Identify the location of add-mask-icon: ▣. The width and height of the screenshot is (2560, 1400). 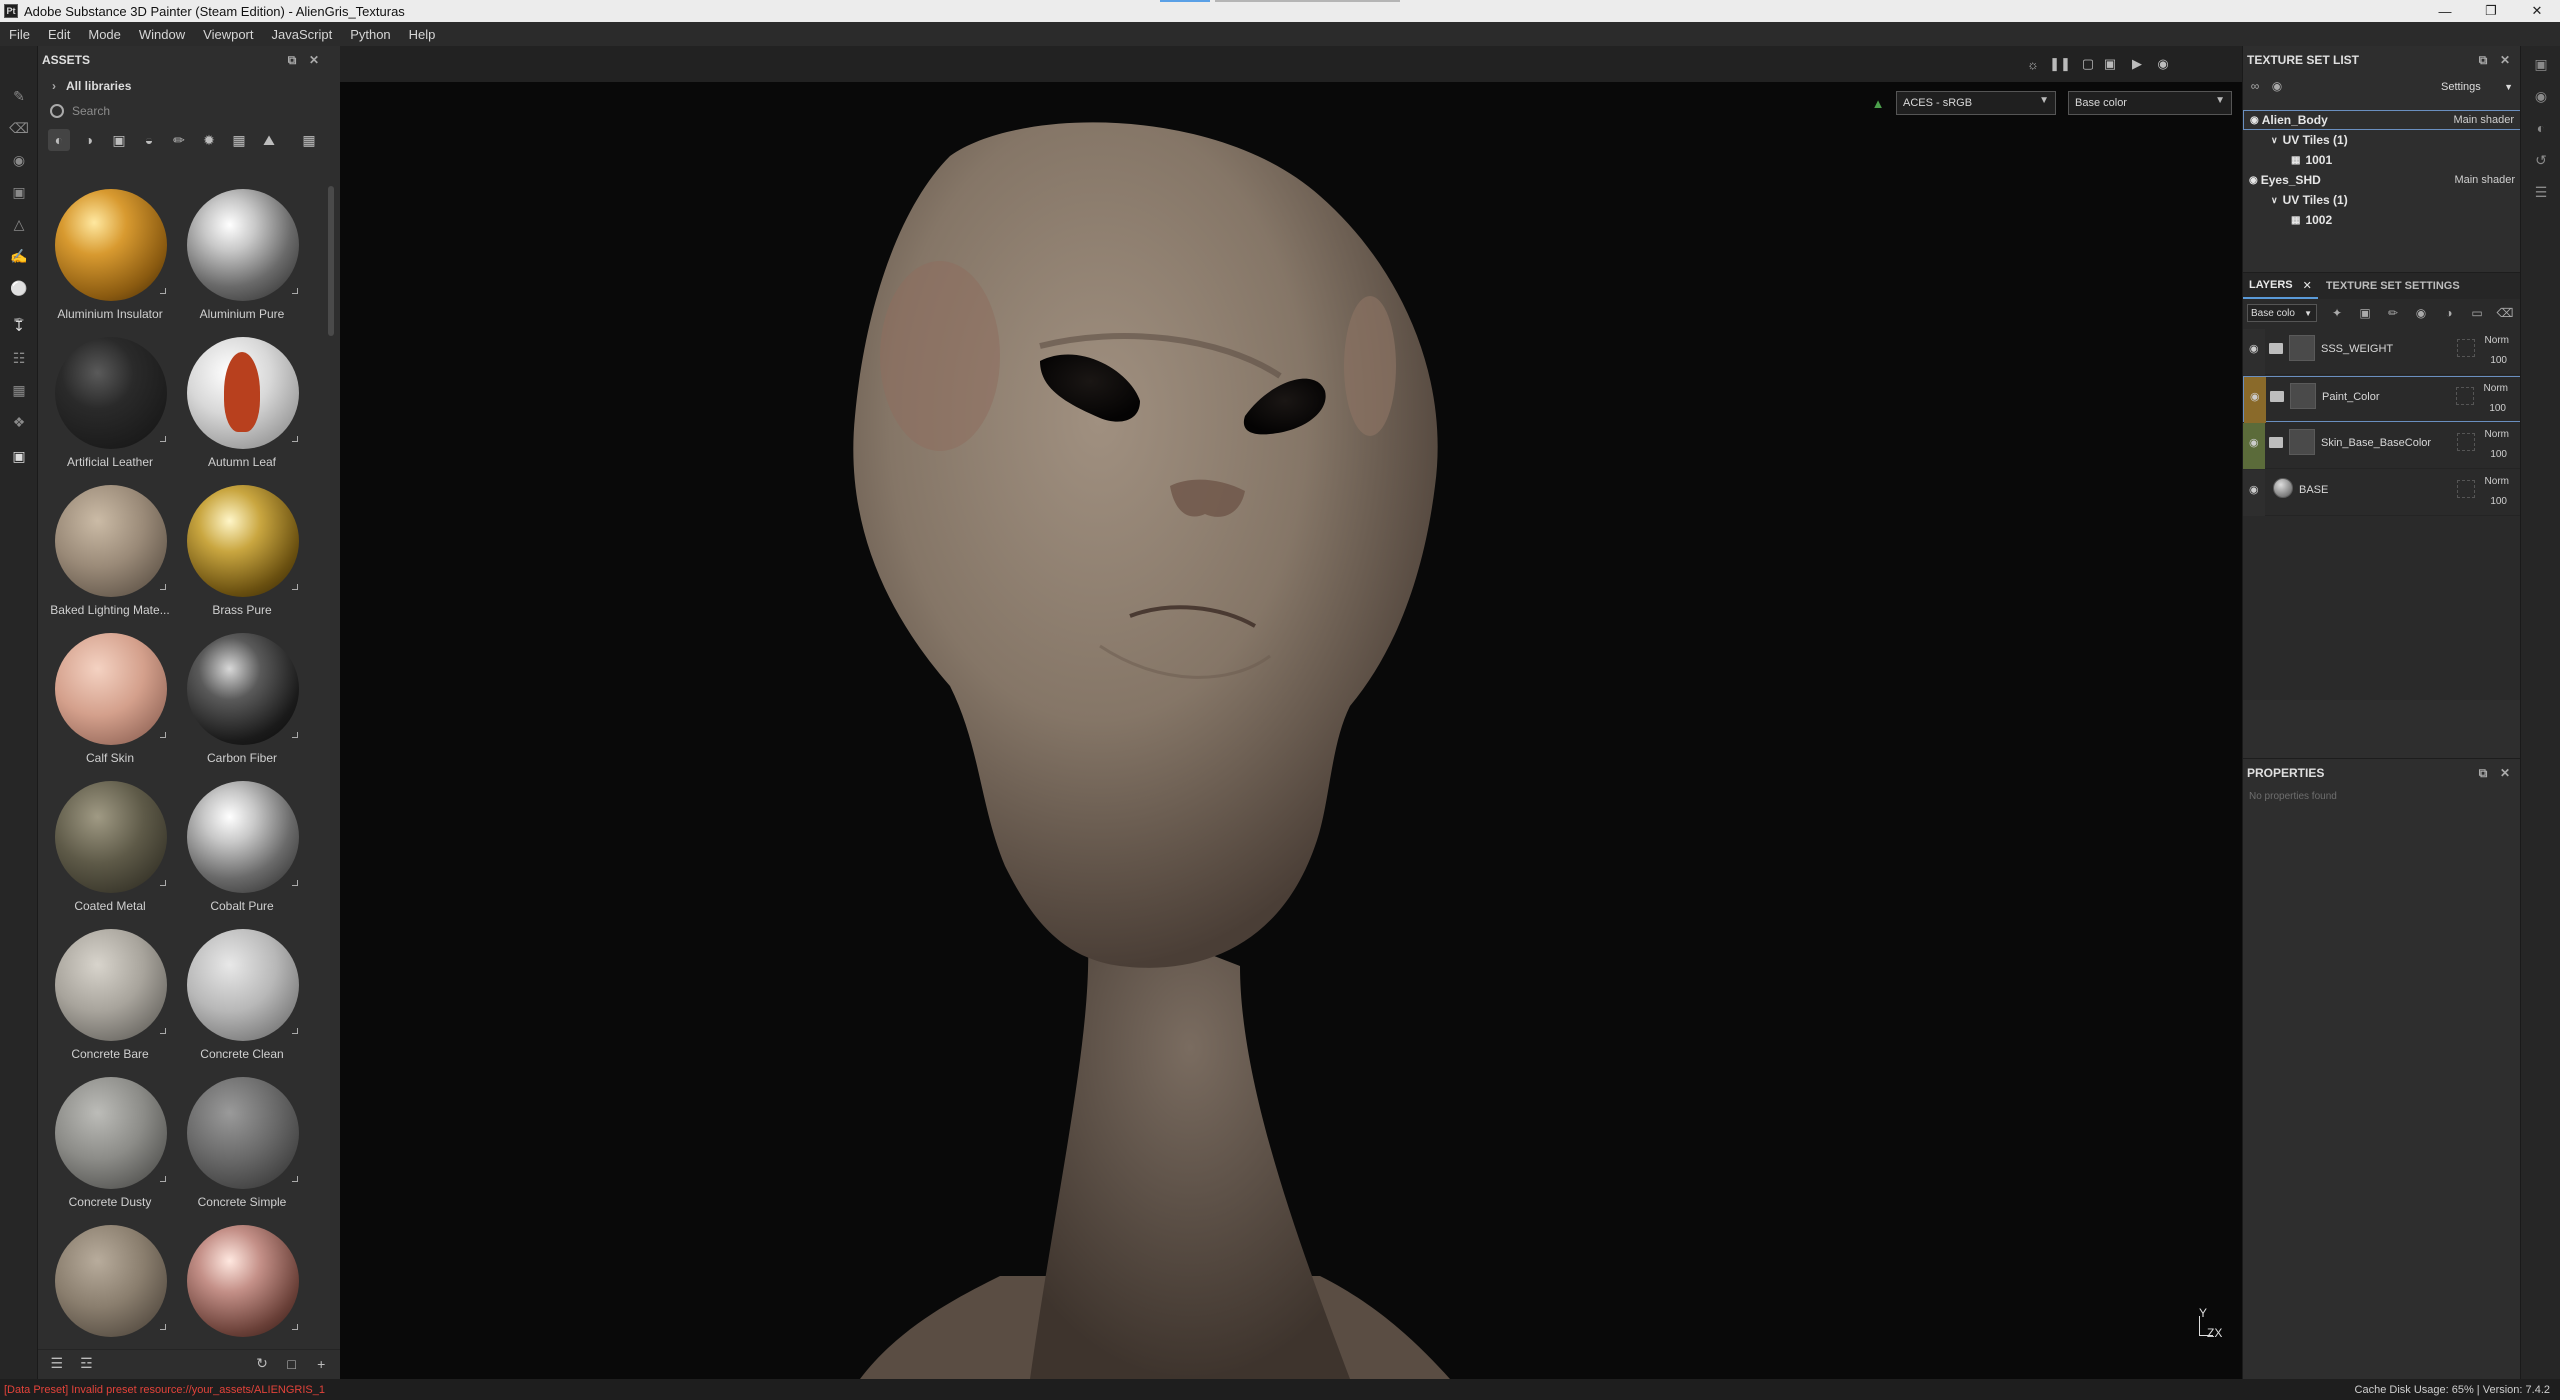
(2365, 313).